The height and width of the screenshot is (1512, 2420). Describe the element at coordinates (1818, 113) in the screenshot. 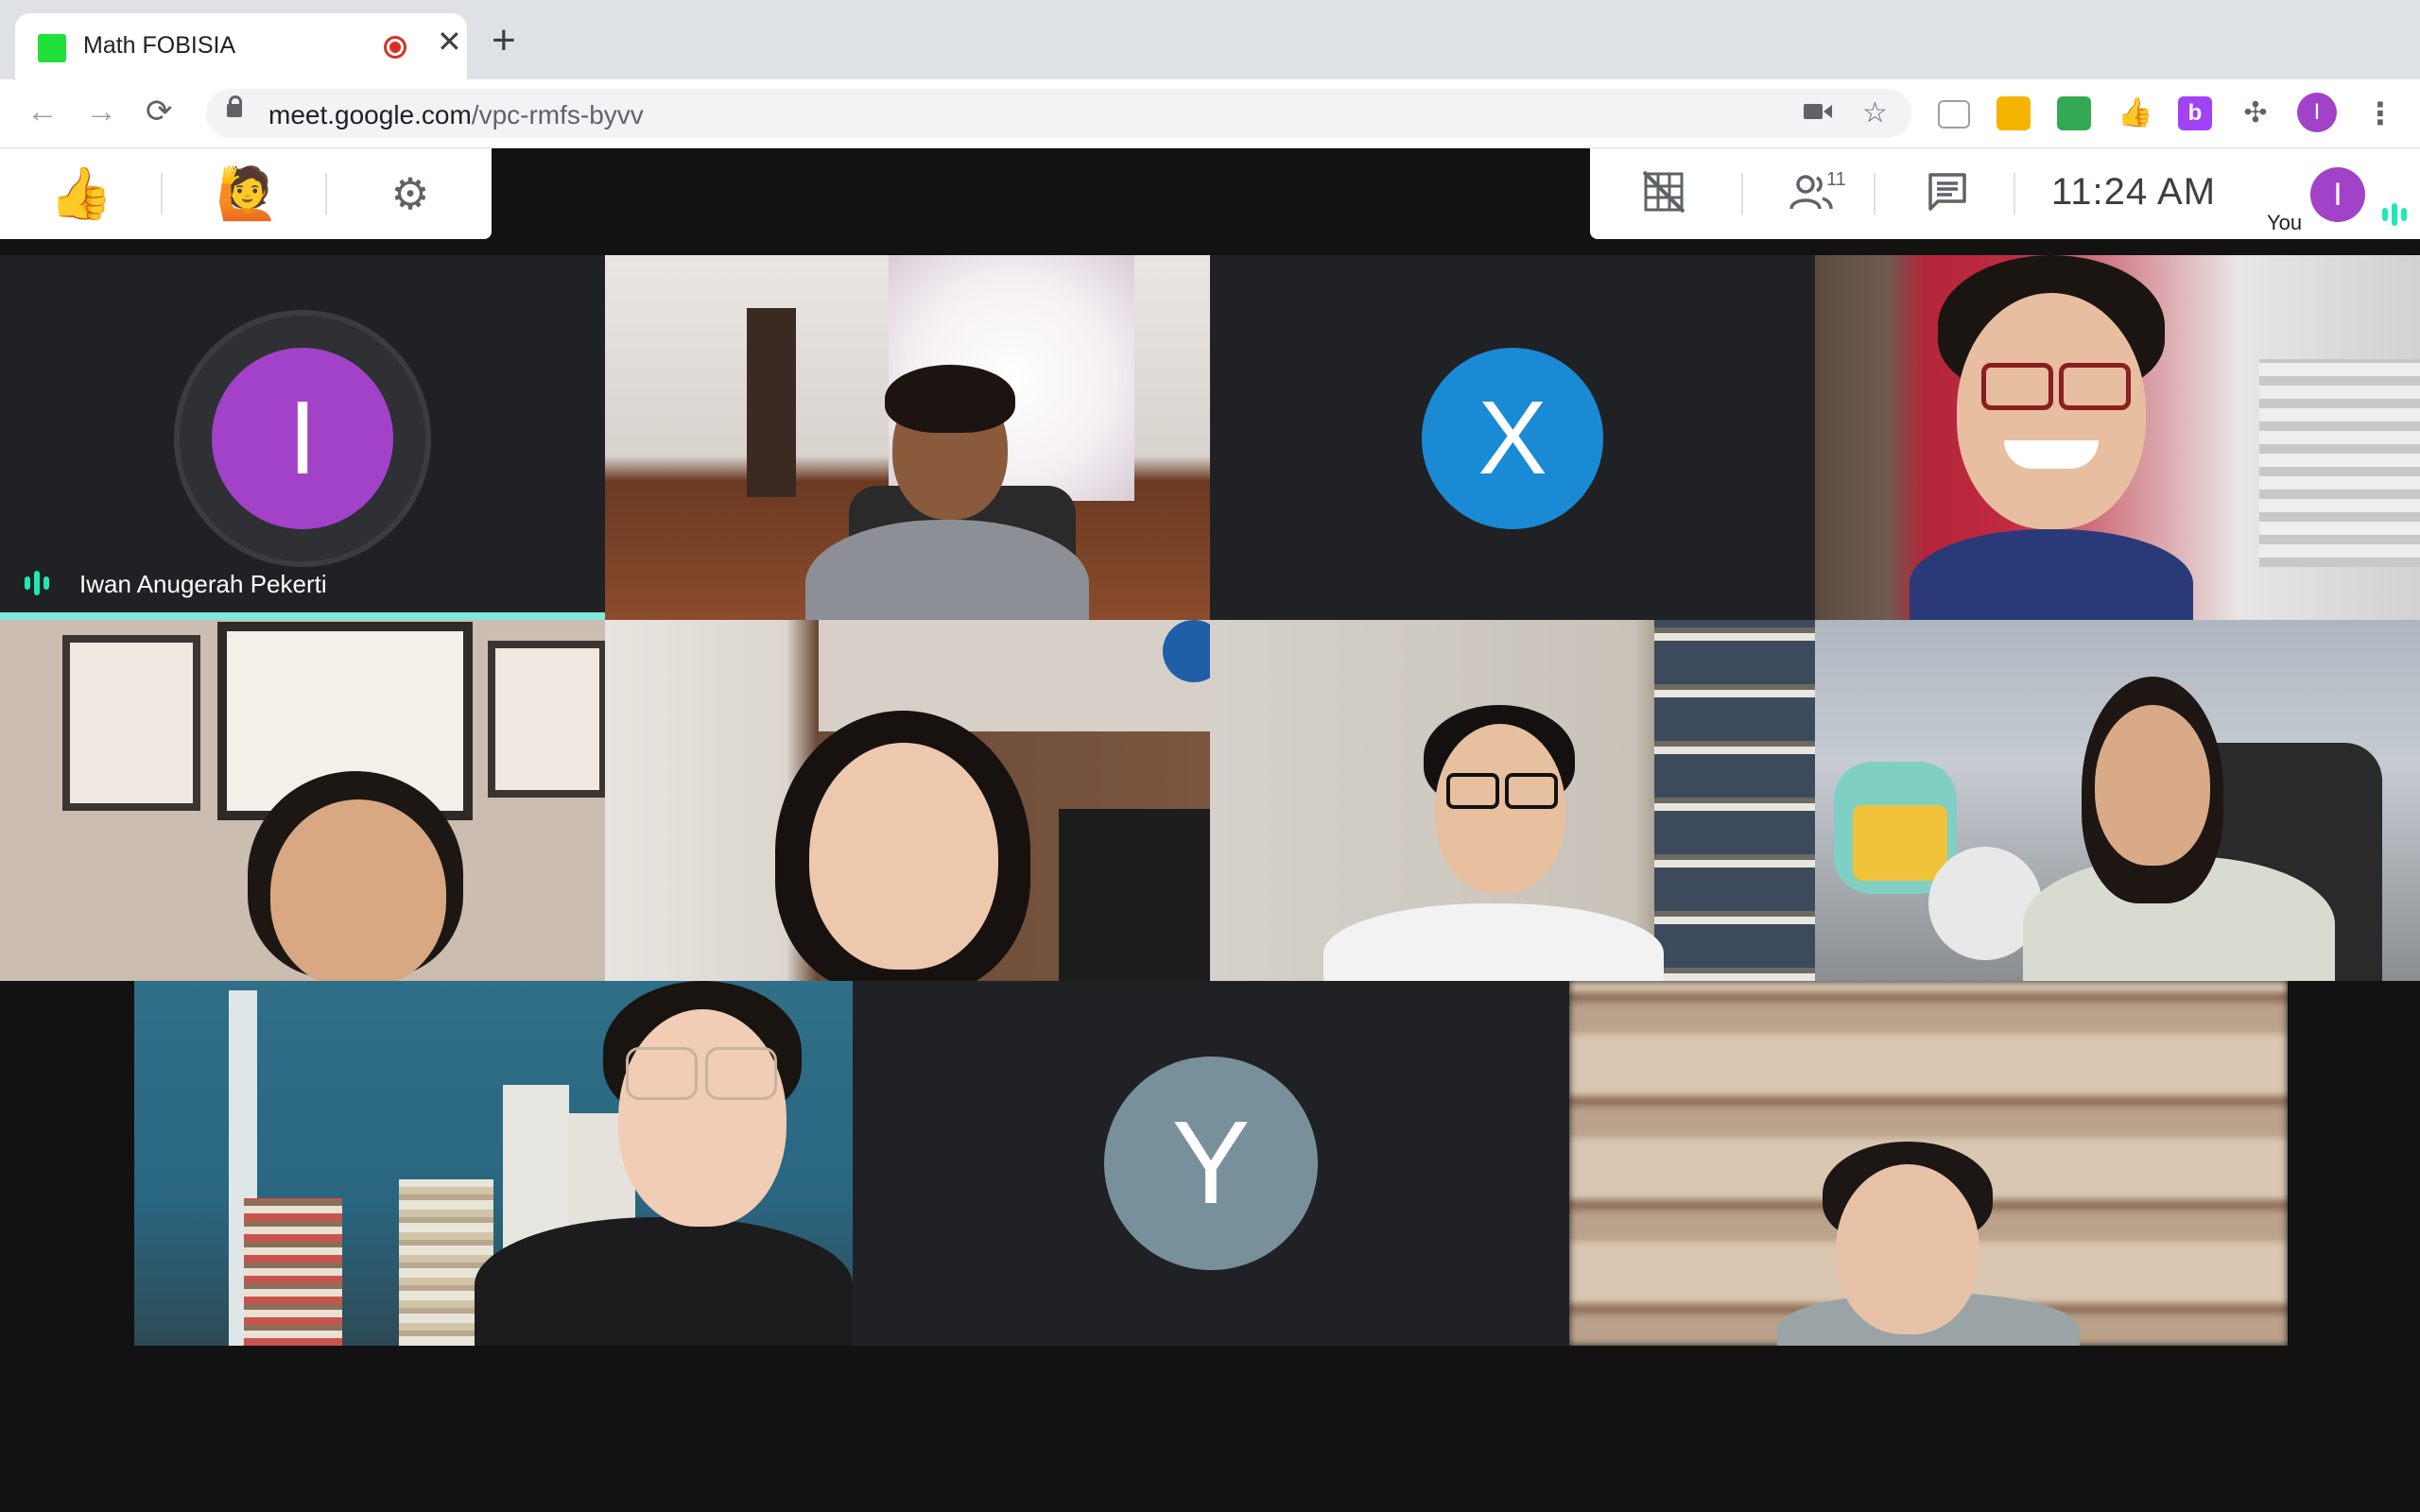

I see `camera-icon` at that location.